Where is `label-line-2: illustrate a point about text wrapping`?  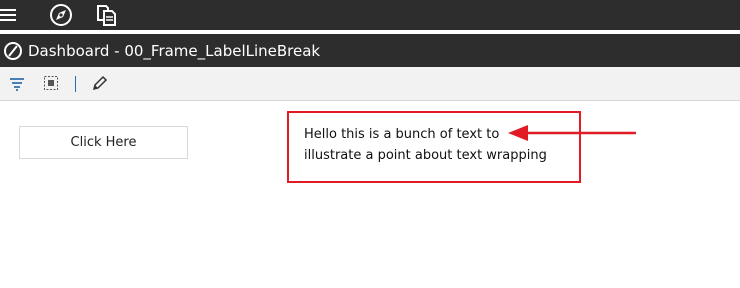
label-line-2: illustrate a point about text wrapping is located at coordinates (425, 155).